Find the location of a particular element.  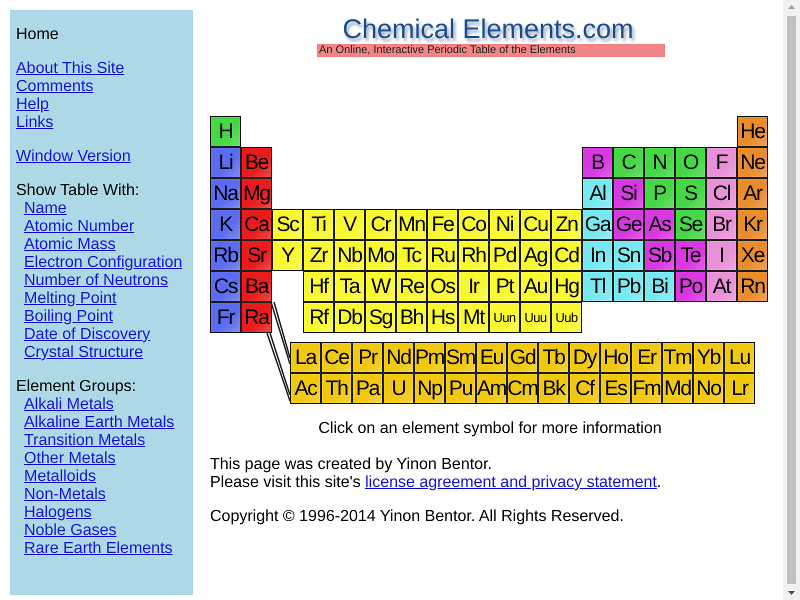

sidebar-link: Non-Metals is located at coordinates (65, 494).